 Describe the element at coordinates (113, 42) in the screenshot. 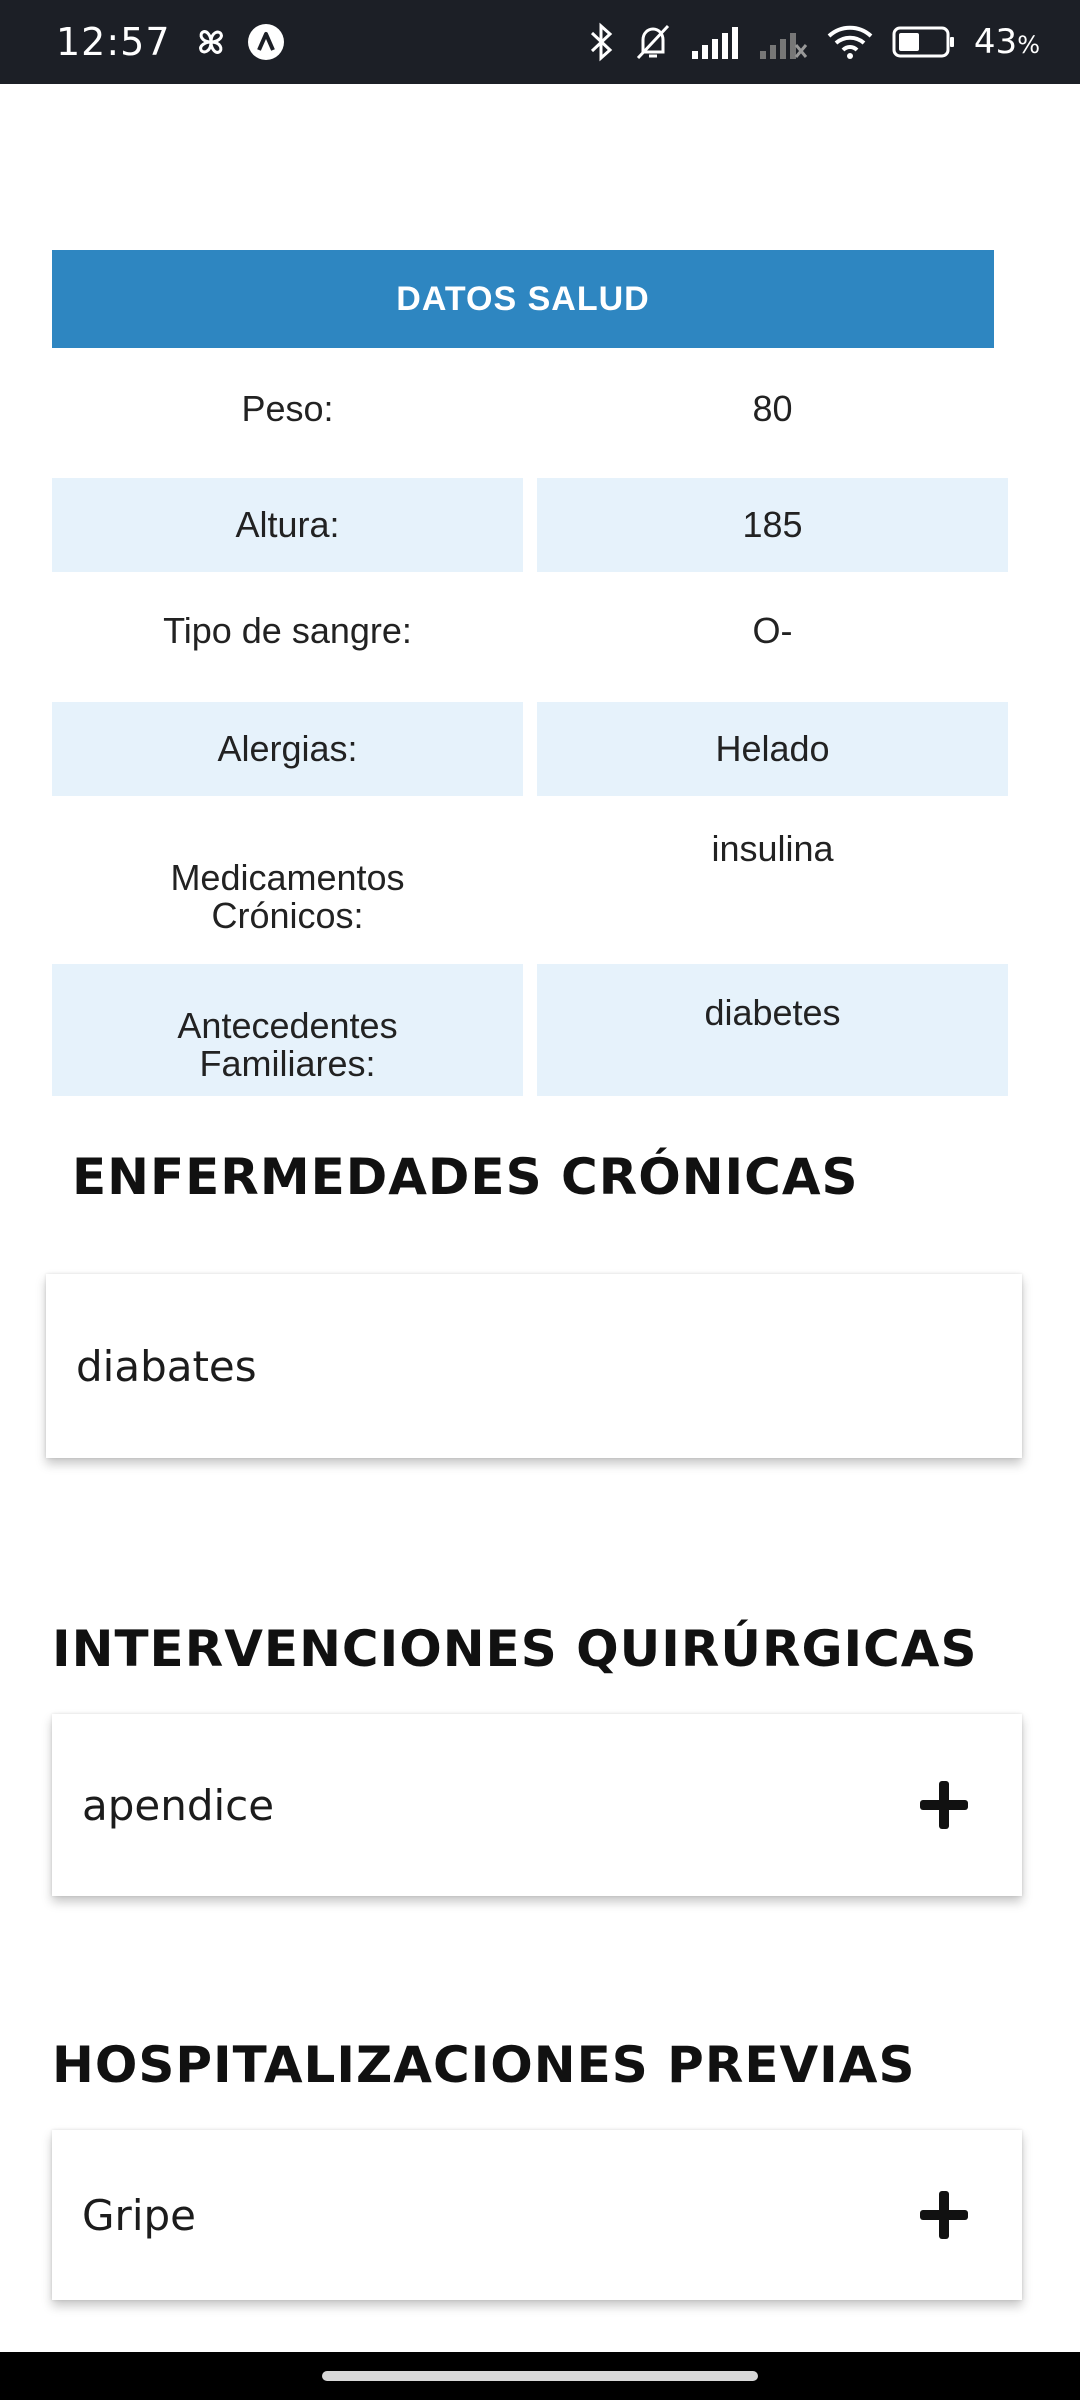

I see `status-time: 12:57` at that location.